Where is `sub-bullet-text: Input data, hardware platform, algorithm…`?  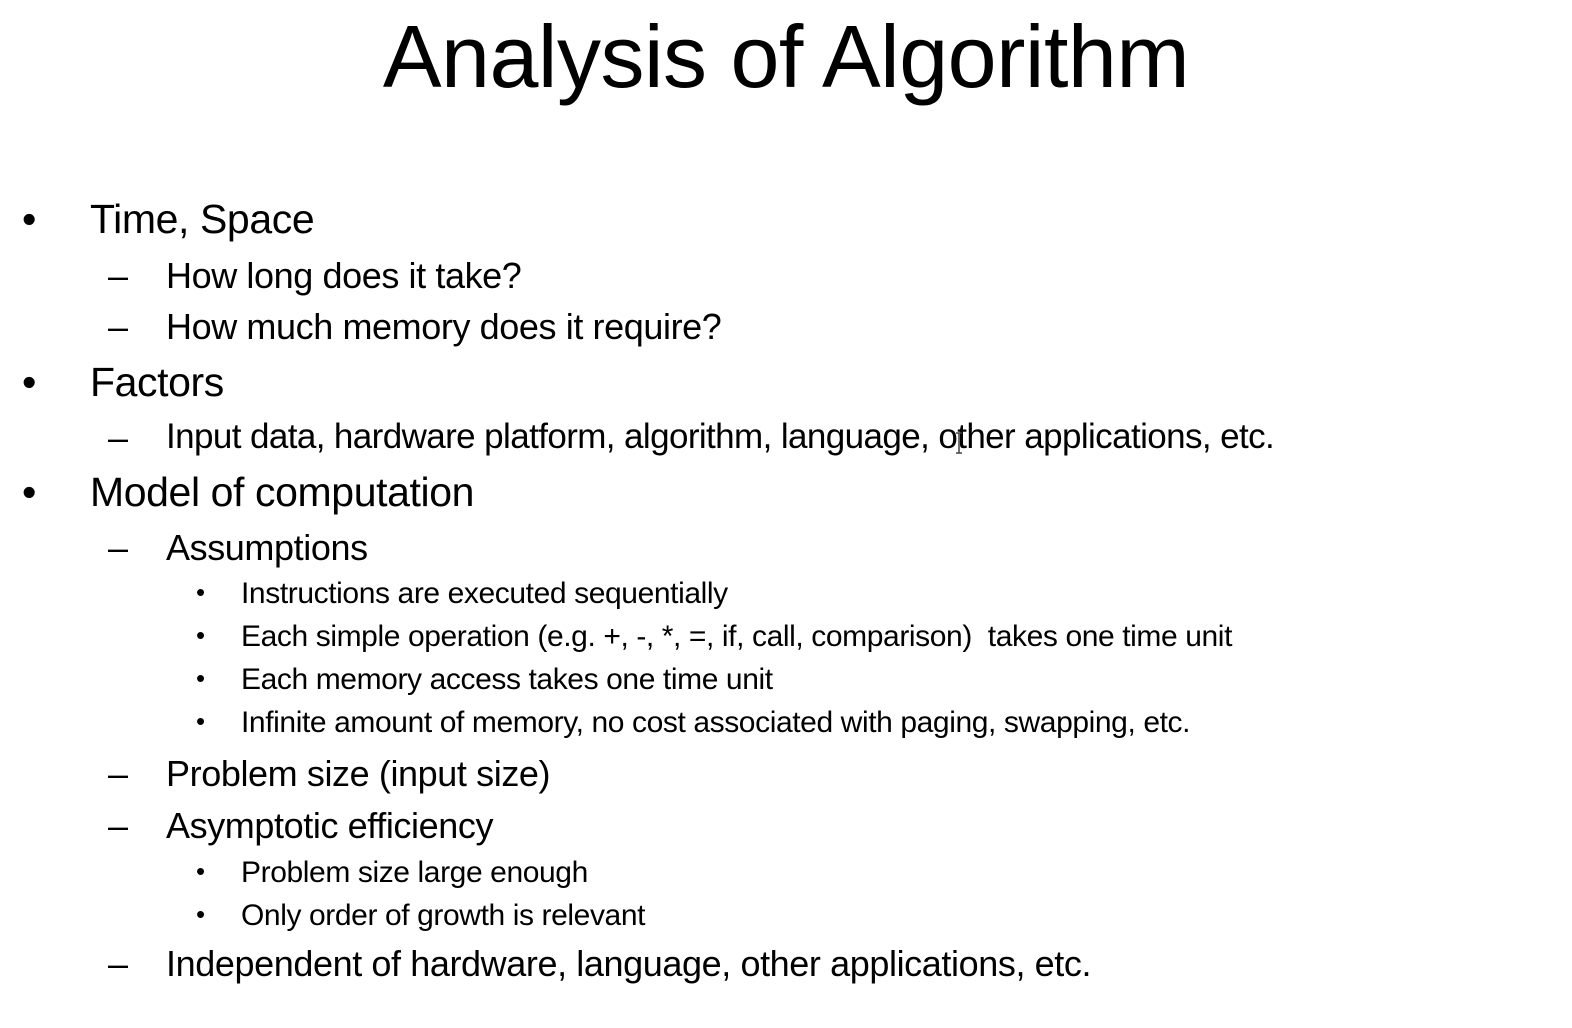 sub-bullet-text: Input data, hardware platform, algorithm… is located at coordinates (720, 436).